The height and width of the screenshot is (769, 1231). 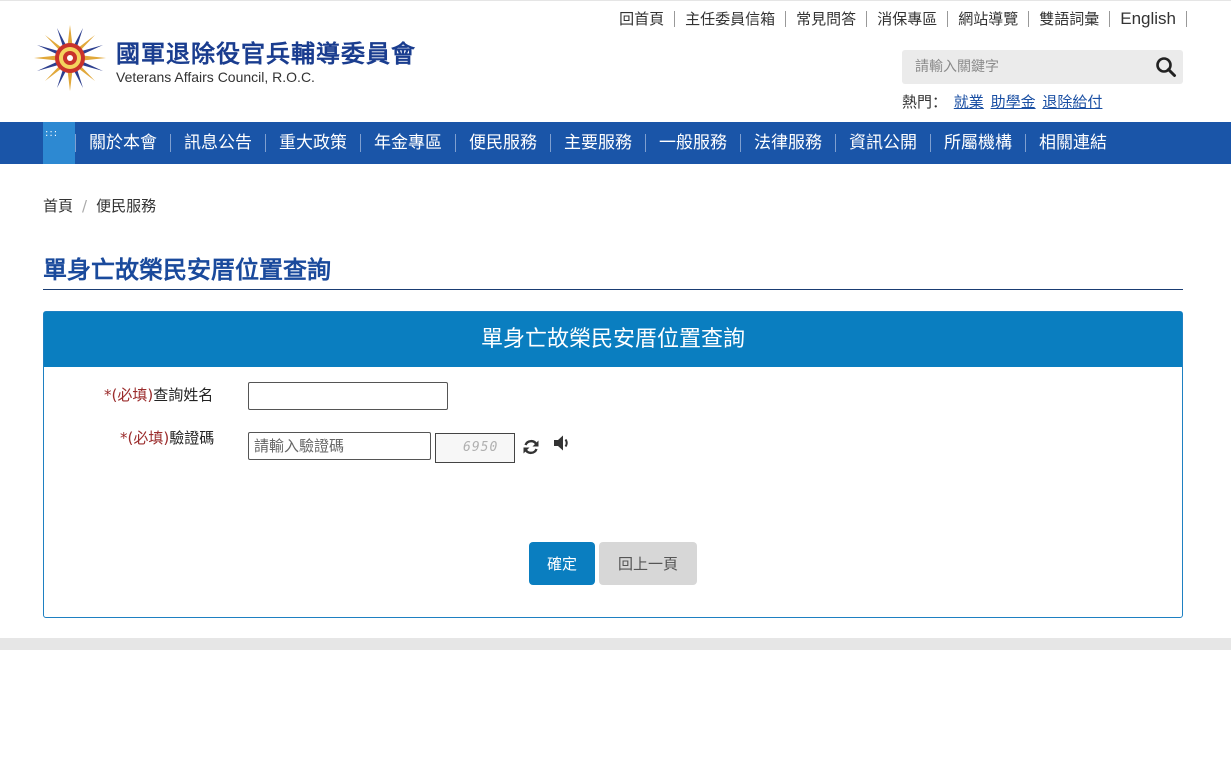 What do you see at coordinates (1013, 102) in the screenshot?
I see `hot-link-scholarship: 助學金` at bounding box center [1013, 102].